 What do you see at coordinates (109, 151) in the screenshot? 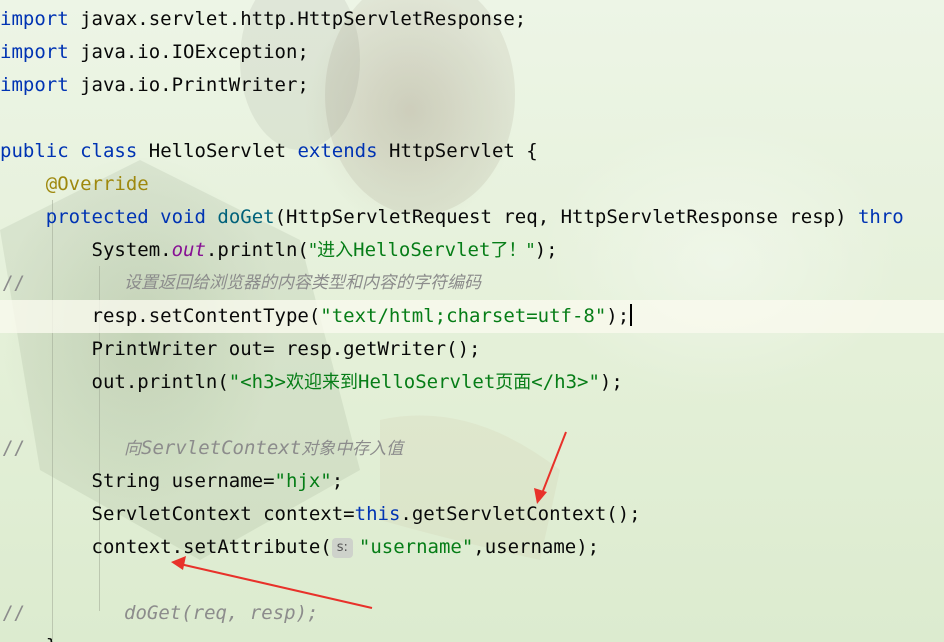
I see `keyword-class: class` at bounding box center [109, 151].